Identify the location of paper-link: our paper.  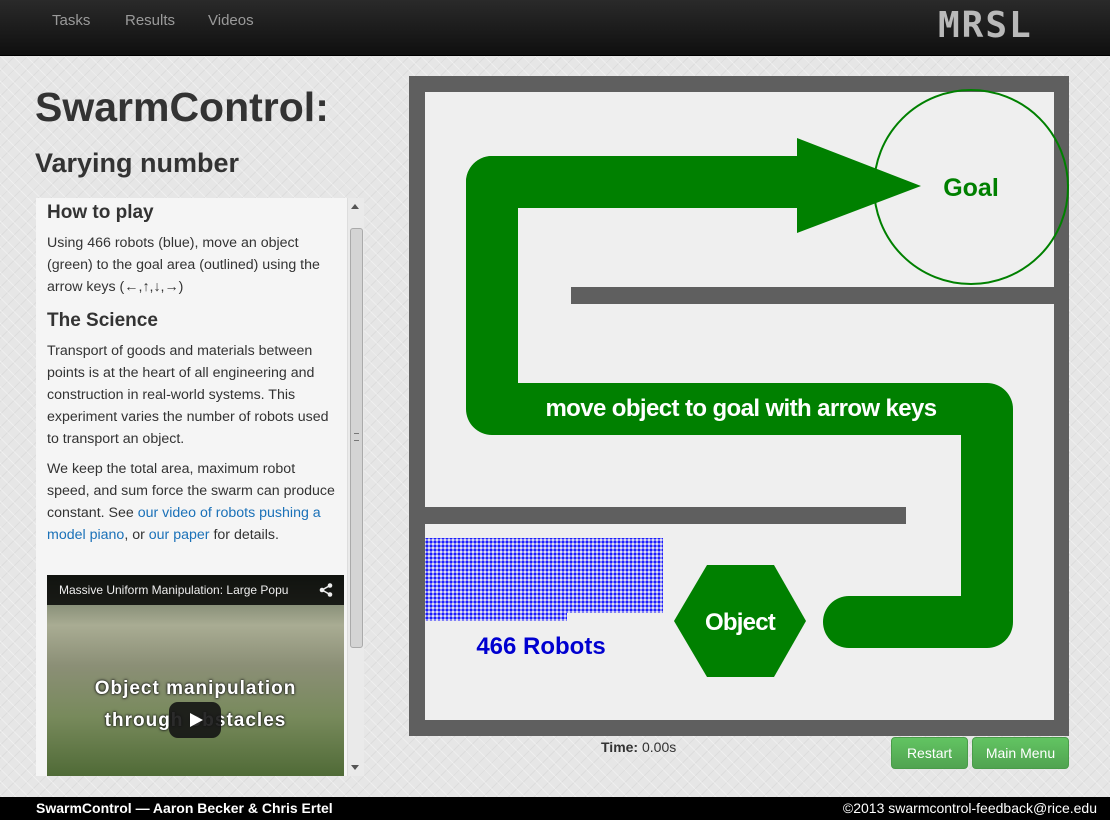
(179, 535).